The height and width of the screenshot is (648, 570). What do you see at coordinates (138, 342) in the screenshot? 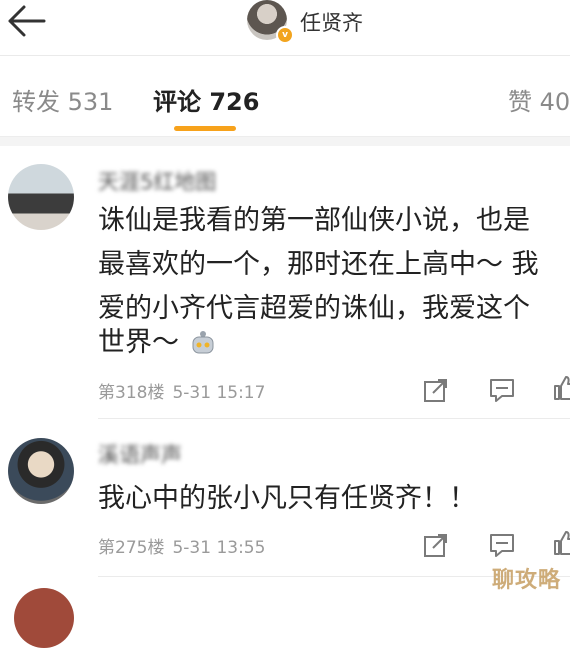
I see `comment-text-line: 世界～` at bounding box center [138, 342].